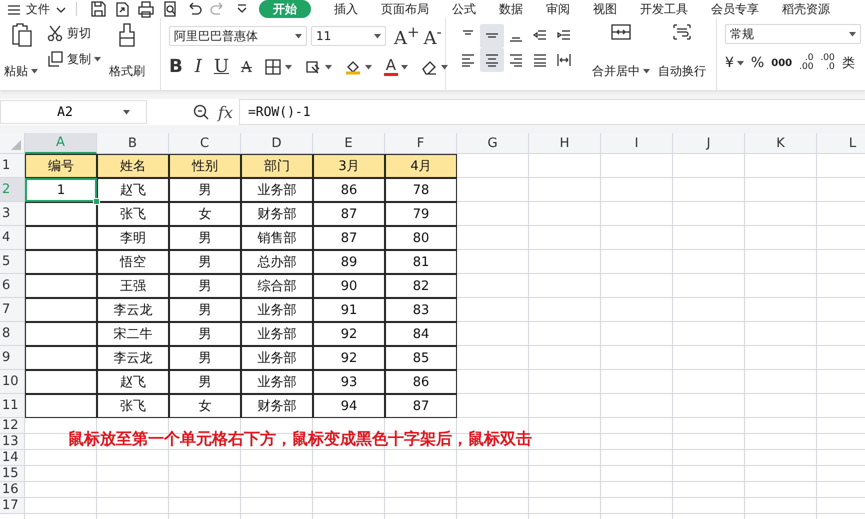 Image resolution: width=865 pixels, height=519 pixels. What do you see at coordinates (205, 143) in the screenshot?
I see `column-header: C` at bounding box center [205, 143].